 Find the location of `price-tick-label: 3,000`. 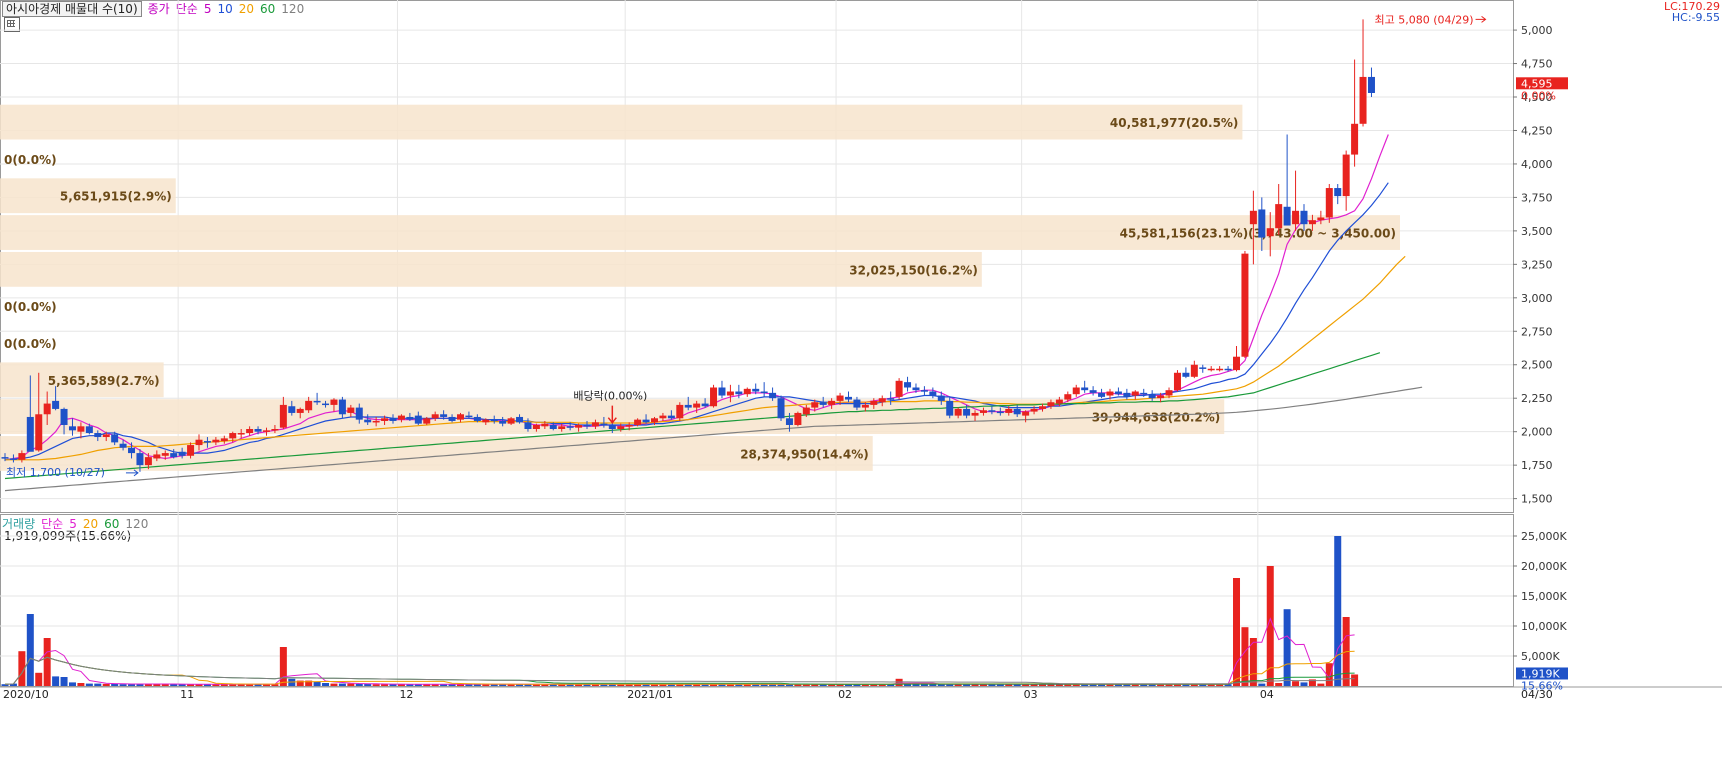

price-tick-label: 3,000 is located at coordinates (1537, 298).